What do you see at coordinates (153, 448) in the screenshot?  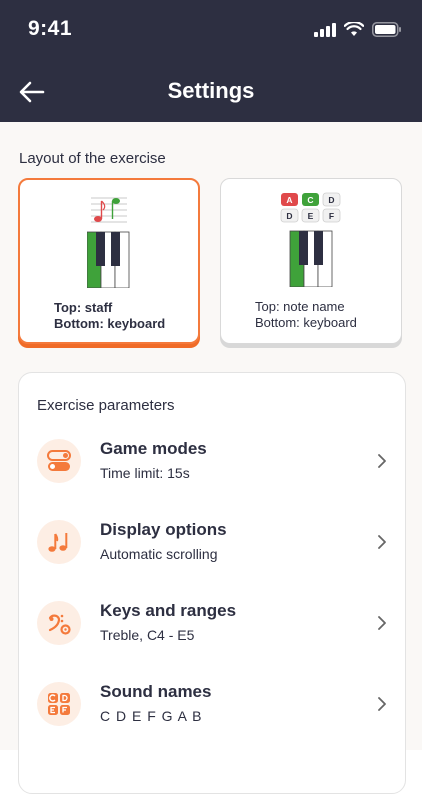 I see `param-title: Game modes` at bounding box center [153, 448].